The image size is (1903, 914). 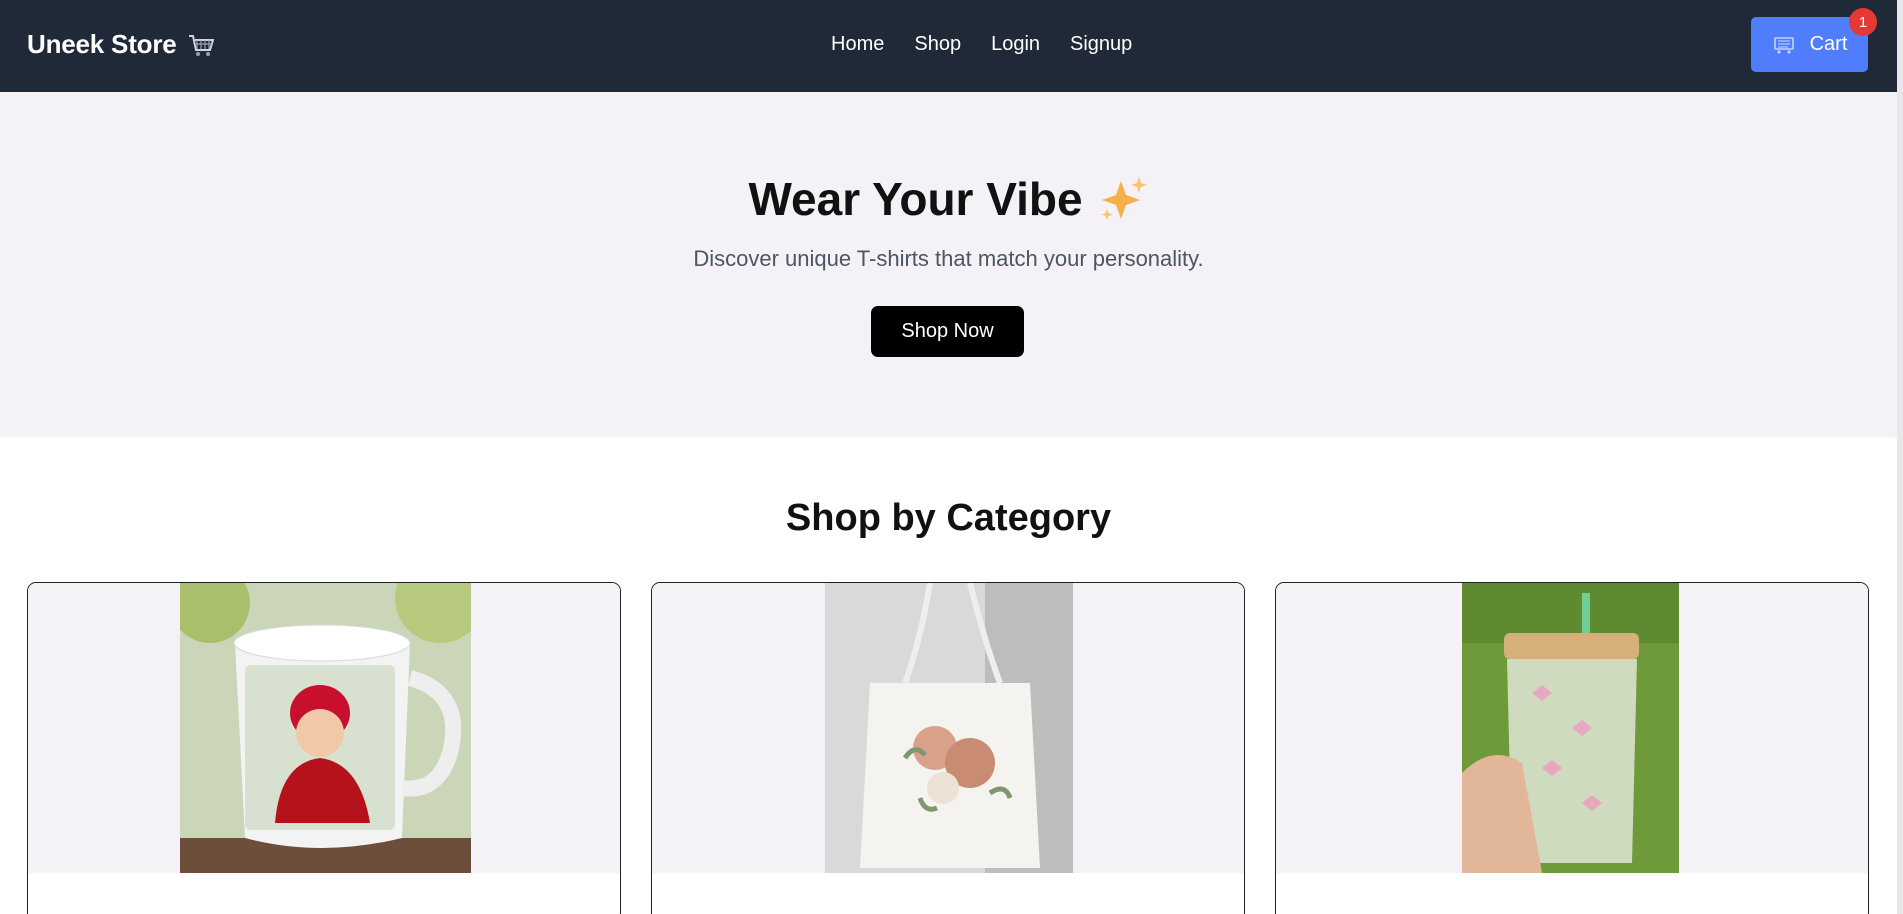 I want to click on mug-image, so click(x=325, y=728).